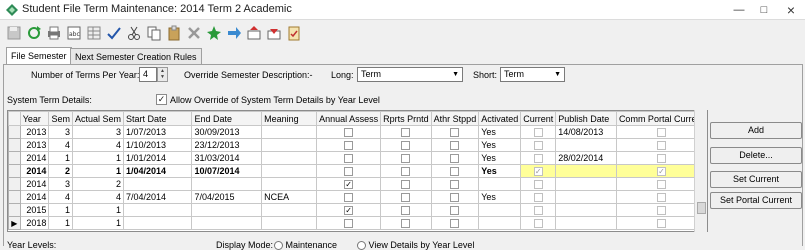 The height and width of the screenshot is (250, 805). Describe the element at coordinates (791, 10) in the screenshot. I see `close-button: ×` at that location.